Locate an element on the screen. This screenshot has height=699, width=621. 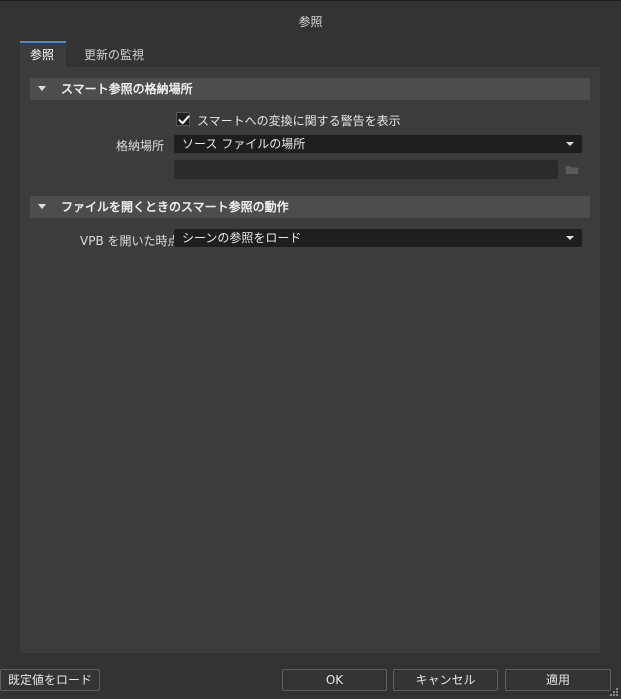
ok-button: OK is located at coordinates (334, 680).